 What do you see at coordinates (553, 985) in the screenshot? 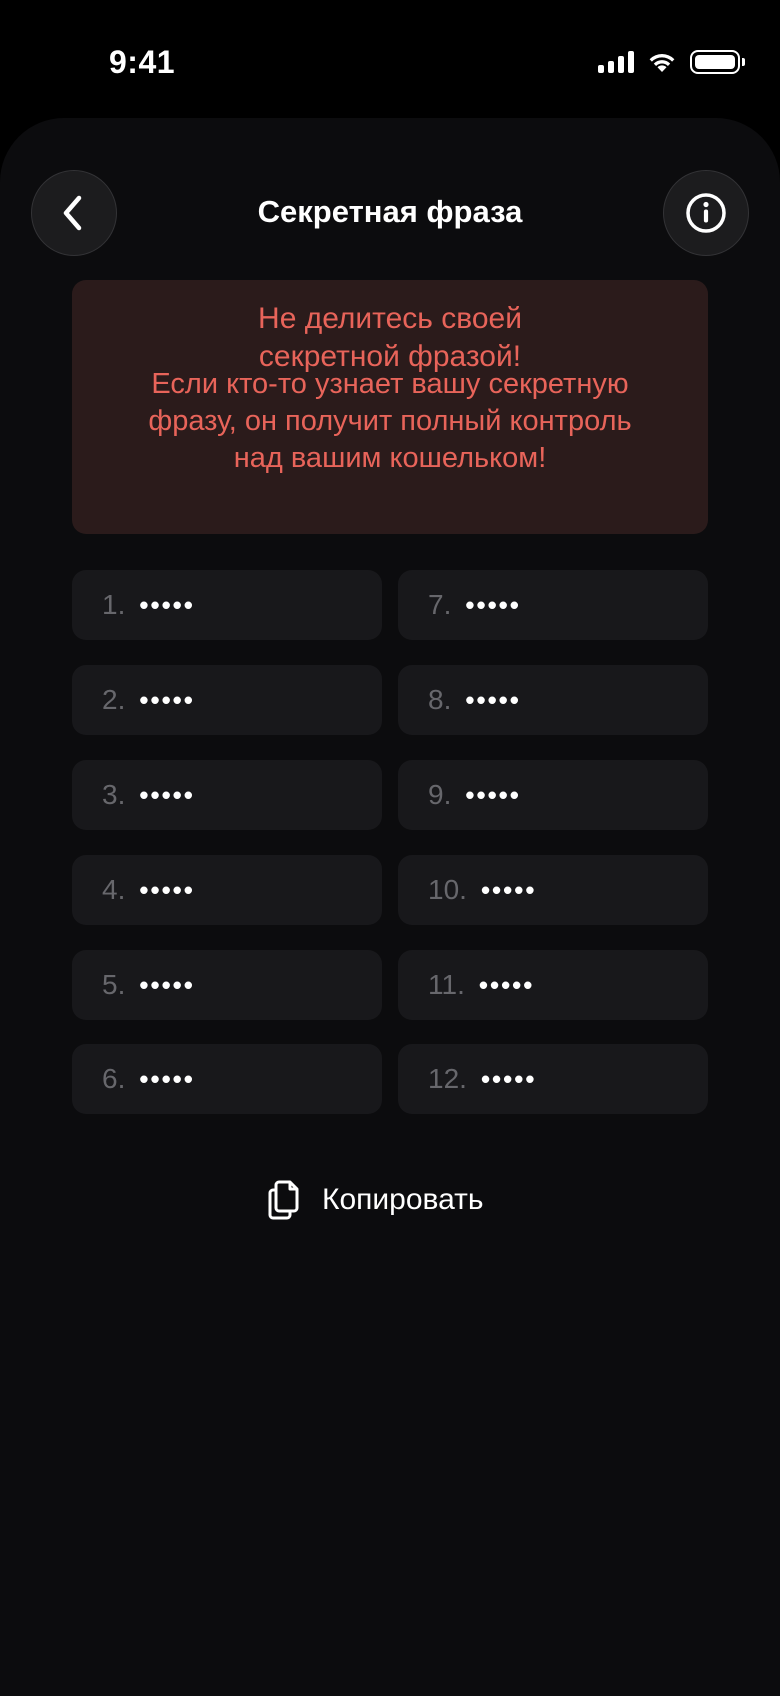
I see `word-cell-11: 11. •••••` at bounding box center [553, 985].